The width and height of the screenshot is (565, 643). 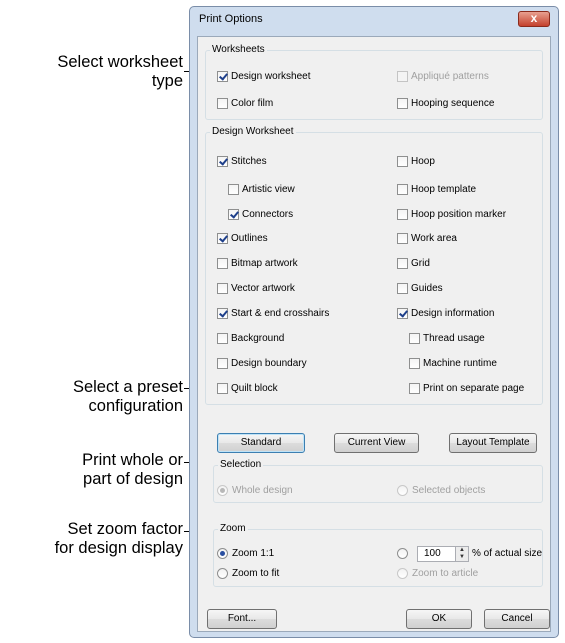 I want to click on dialog-title: Print Options, so click(x=231, y=19).